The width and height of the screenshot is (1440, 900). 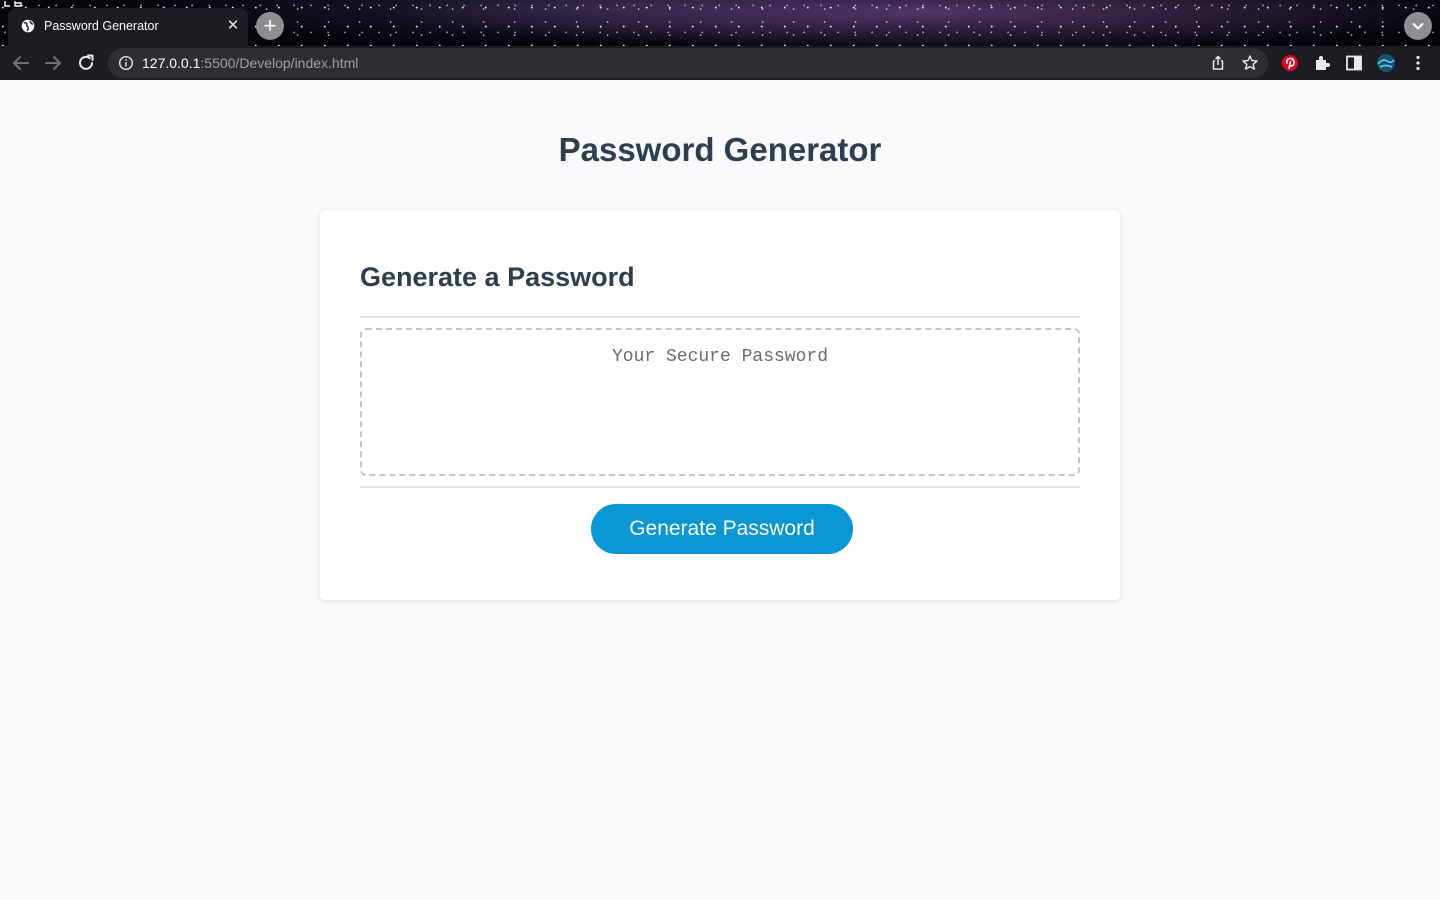 I want to click on browser-toolbar: 127.0.0.1:5500/Develop/index.html, so click(x=720, y=63).